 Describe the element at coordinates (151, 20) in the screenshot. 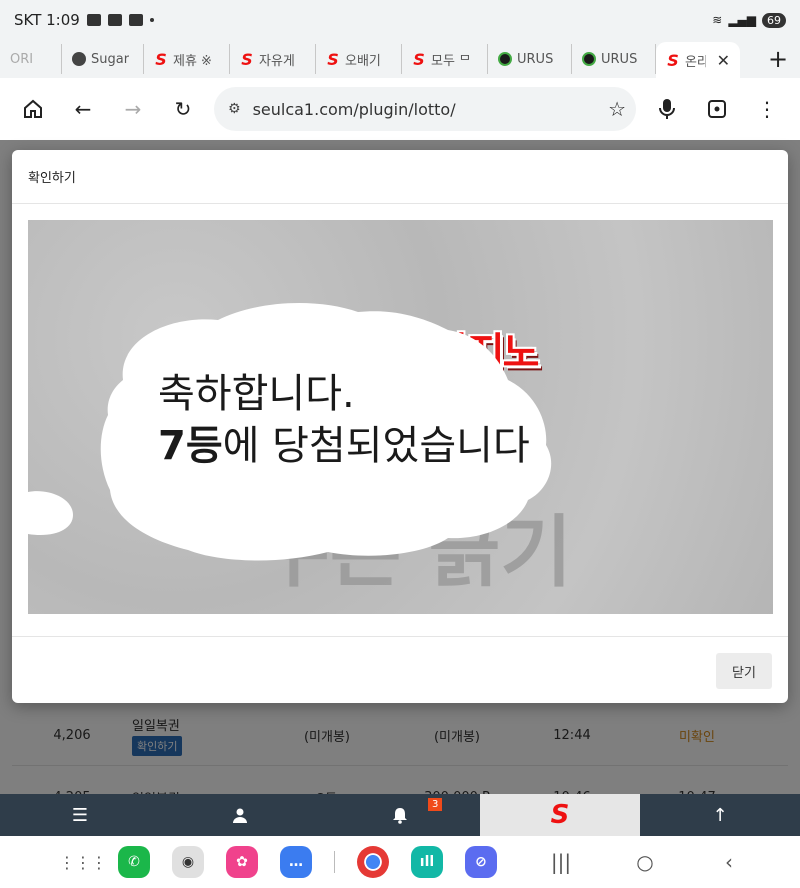

I see `more-notifications-icon` at that location.